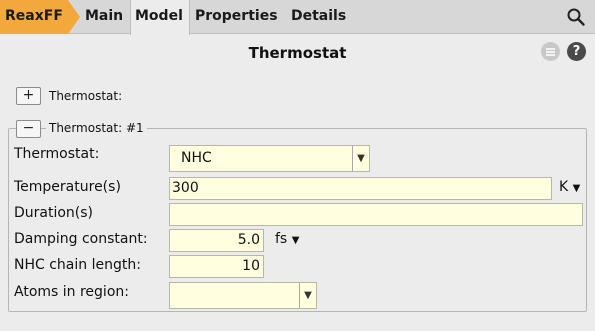 The height and width of the screenshot is (331, 595). What do you see at coordinates (564, 187) in the screenshot?
I see `temperature-unit-label: K` at bounding box center [564, 187].